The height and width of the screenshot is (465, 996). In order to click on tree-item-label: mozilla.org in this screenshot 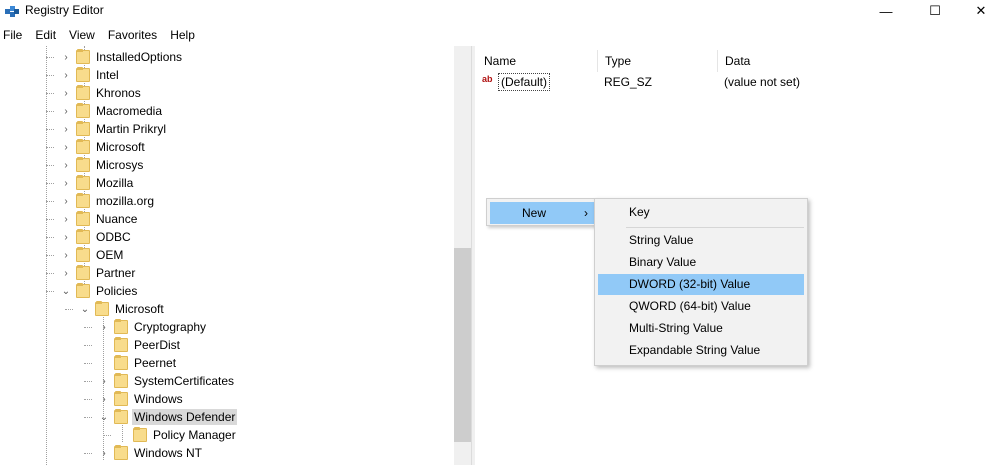, I will do `click(125, 201)`.